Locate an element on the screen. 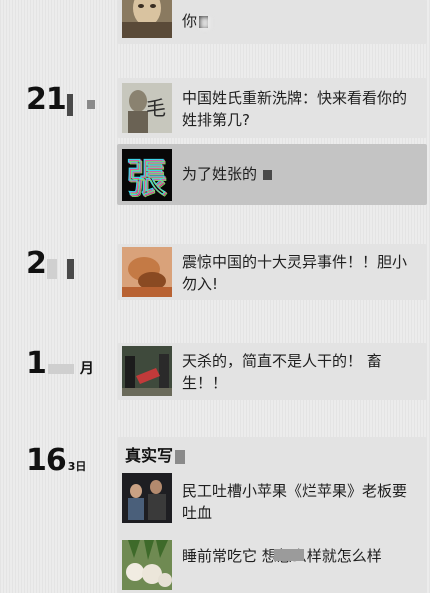 The image size is (430, 593). section-title: 真实写 is located at coordinates (155, 454).